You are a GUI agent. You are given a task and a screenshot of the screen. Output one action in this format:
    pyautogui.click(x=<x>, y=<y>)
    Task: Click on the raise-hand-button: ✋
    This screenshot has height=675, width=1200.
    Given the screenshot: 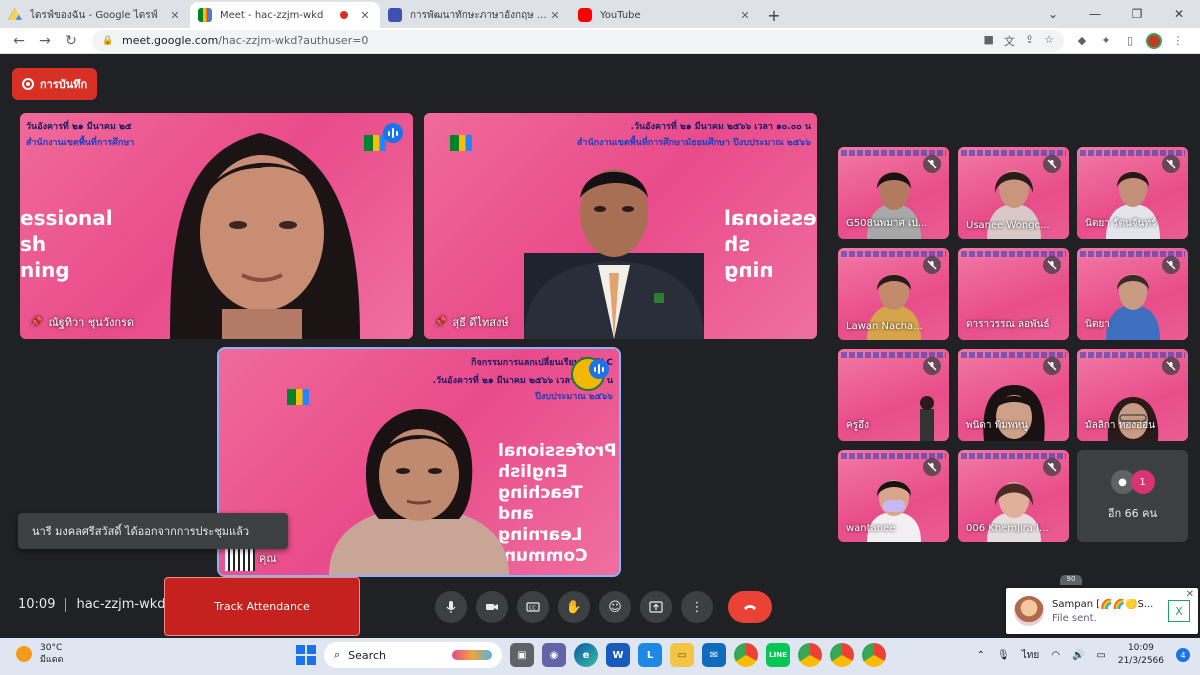 What is the action you would take?
    pyautogui.click(x=574, y=607)
    